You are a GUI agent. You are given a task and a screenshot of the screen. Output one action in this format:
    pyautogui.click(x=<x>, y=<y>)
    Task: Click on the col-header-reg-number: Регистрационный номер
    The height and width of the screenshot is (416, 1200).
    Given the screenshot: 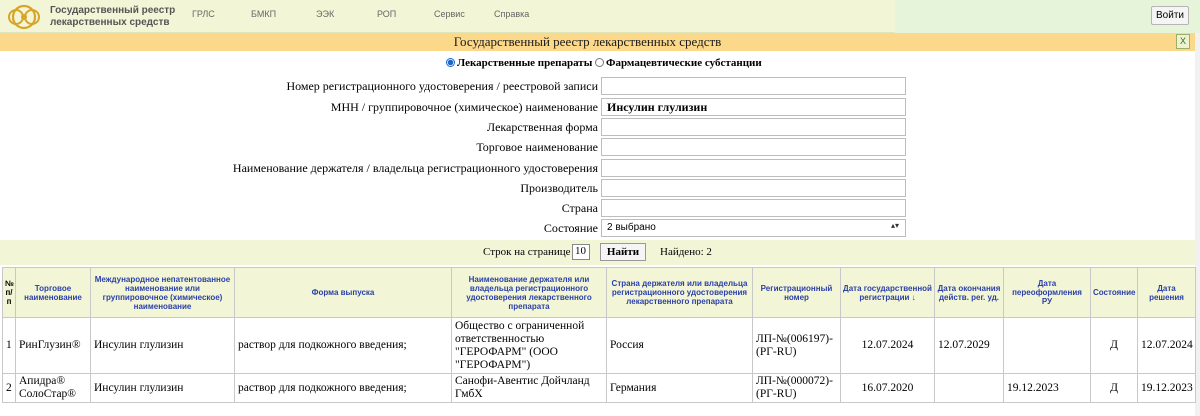 What is the action you would take?
    pyautogui.click(x=796, y=292)
    